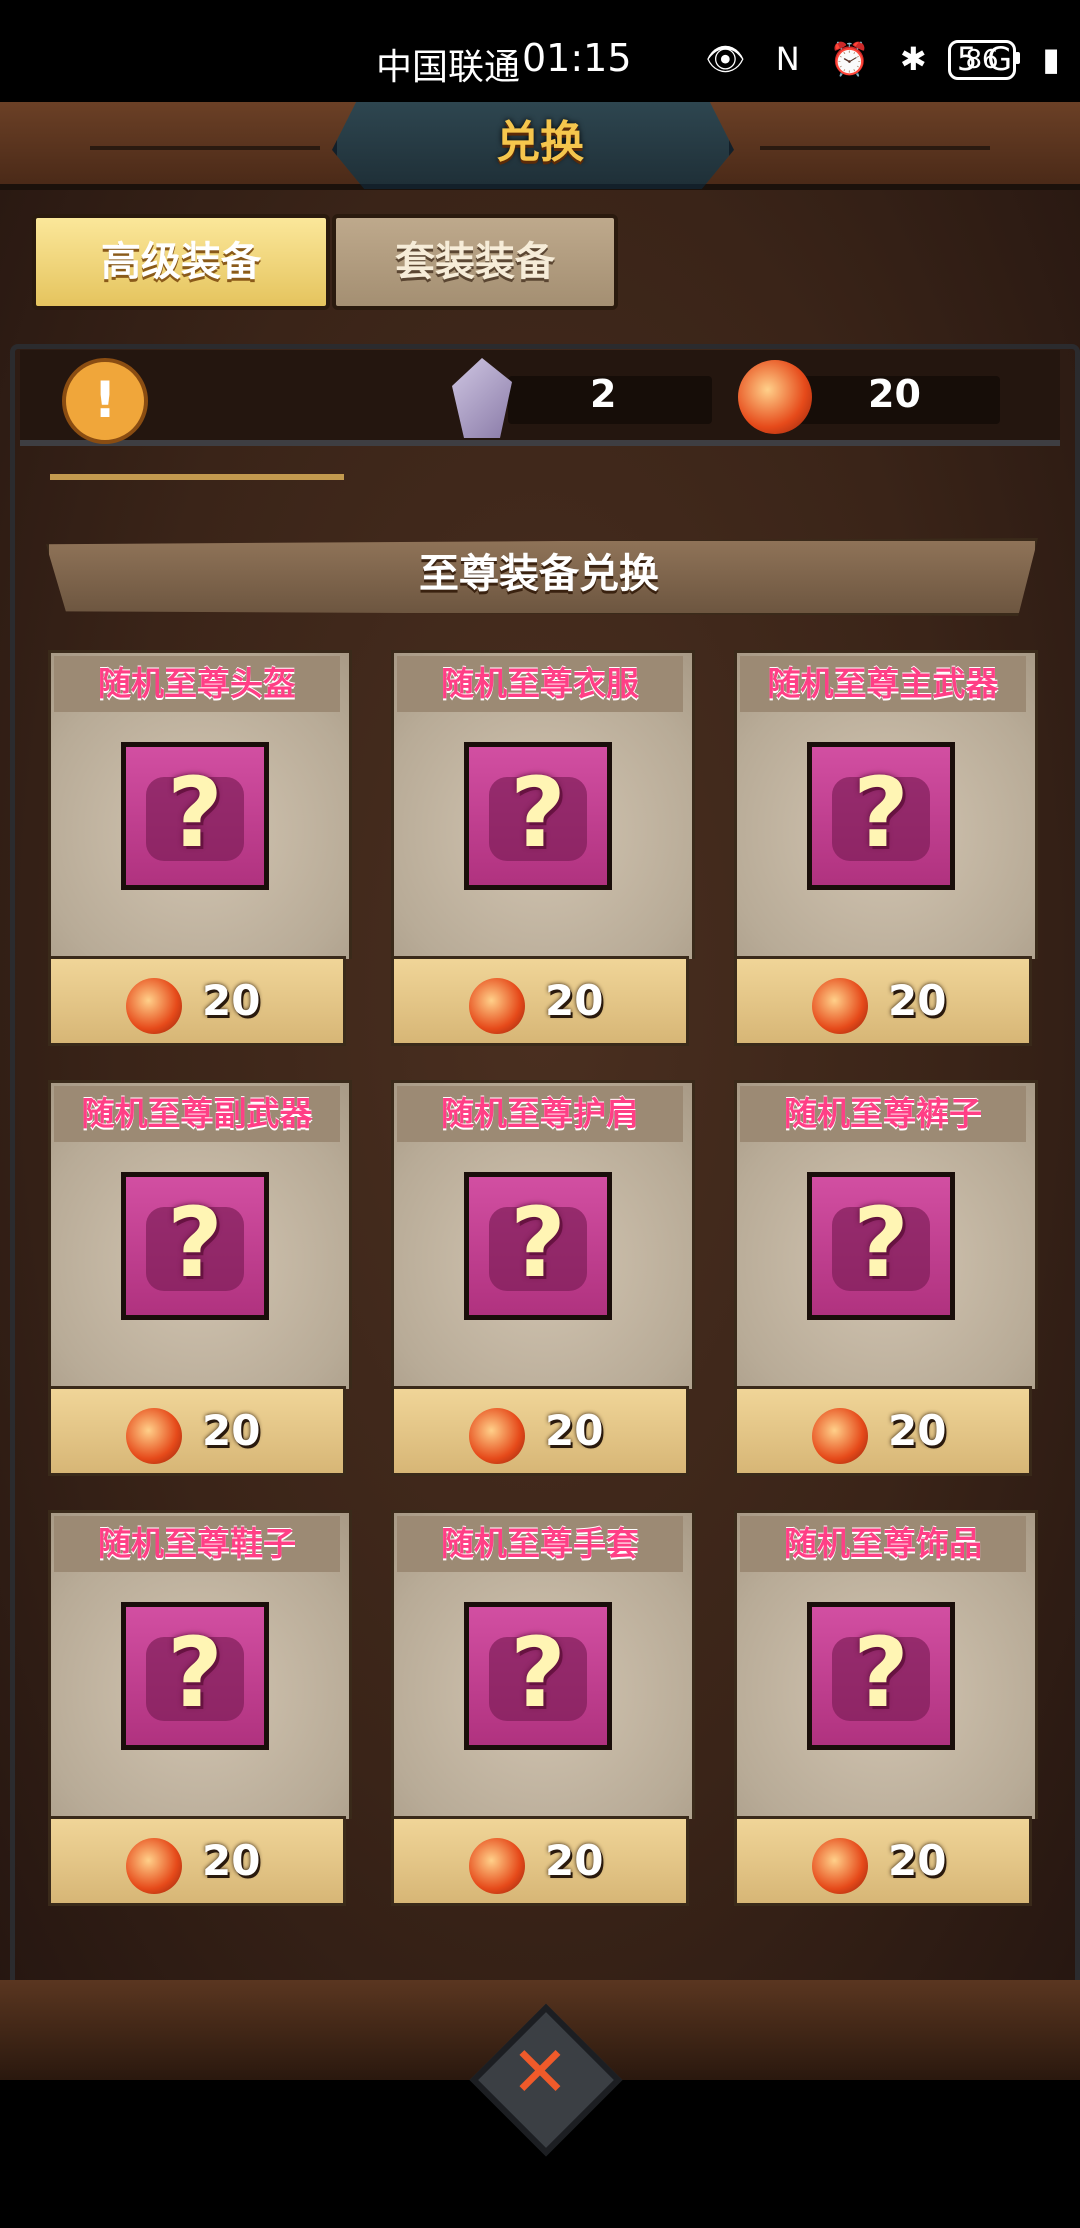 The width and height of the screenshot is (1080, 2228). What do you see at coordinates (539, 574) in the screenshot?
I see `section-title: 至尊装备兑换` at bounding box center [539, 574].